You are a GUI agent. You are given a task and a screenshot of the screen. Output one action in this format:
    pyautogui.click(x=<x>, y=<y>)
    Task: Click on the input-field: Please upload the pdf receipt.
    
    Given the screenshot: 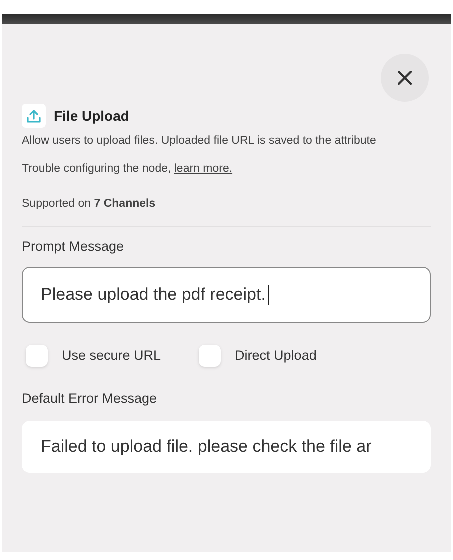 What is the action you would take?
    pyautogui.click(x=226, y=294)
    